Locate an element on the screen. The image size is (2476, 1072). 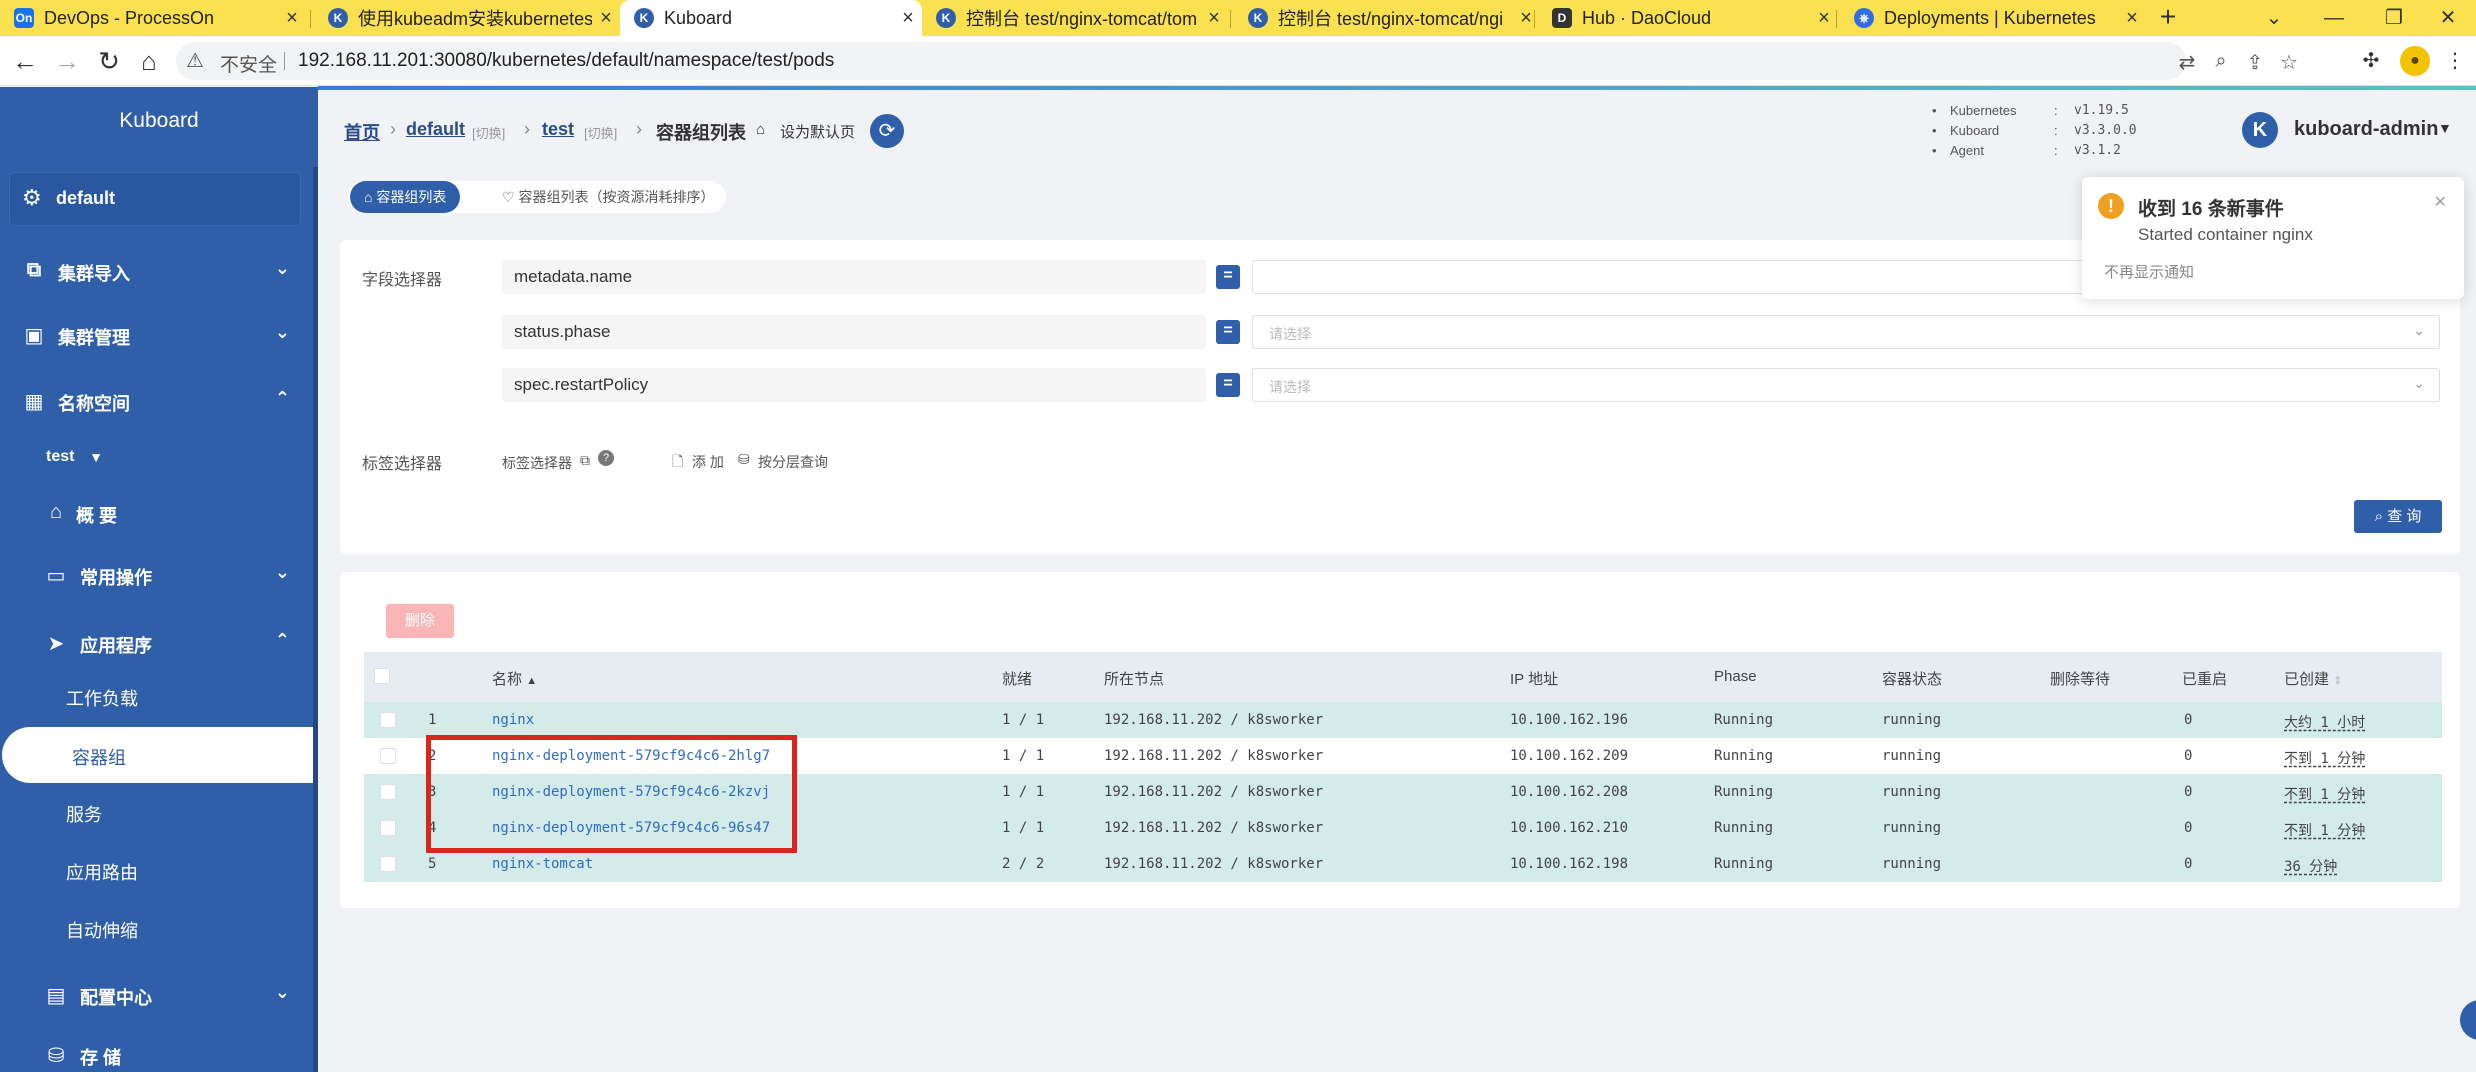
sidebar-item-namespace: ▦ 名称空间 ⌃ is located at coordinates (159, 401).